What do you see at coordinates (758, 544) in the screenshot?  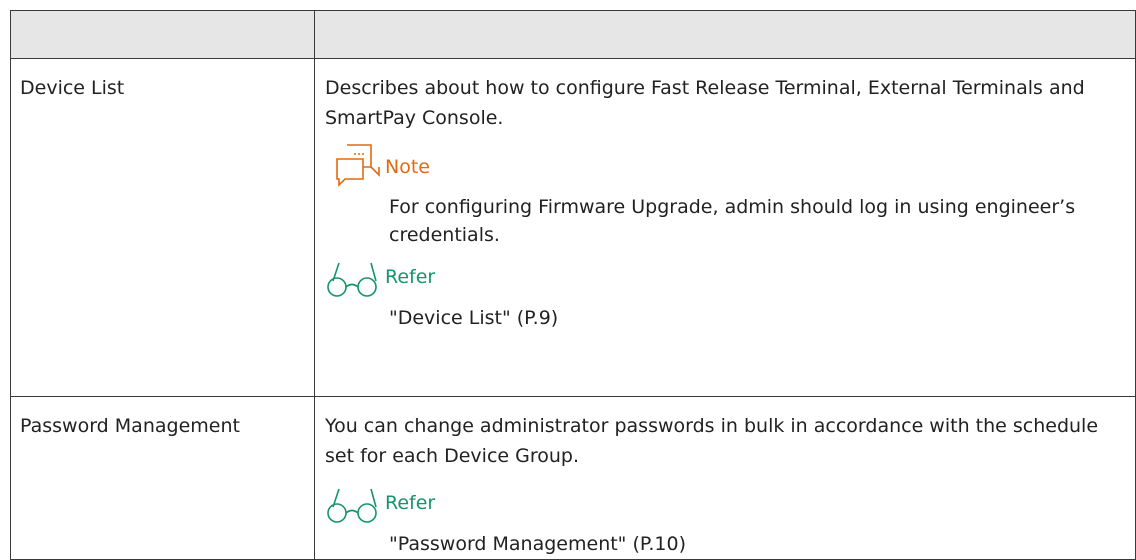 I see `refer-link: "Password Management" (P.10)` at bounding box center [758, 544].